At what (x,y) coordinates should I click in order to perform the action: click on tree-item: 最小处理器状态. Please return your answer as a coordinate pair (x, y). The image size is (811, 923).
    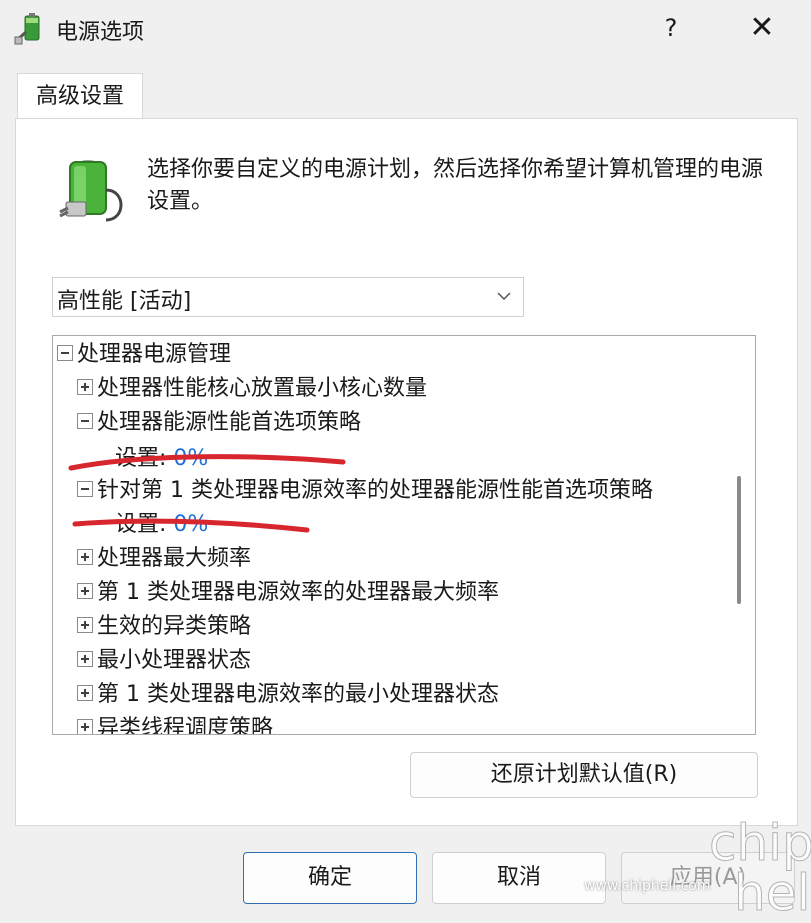
    Looking at the image, I should click on (164, 661).